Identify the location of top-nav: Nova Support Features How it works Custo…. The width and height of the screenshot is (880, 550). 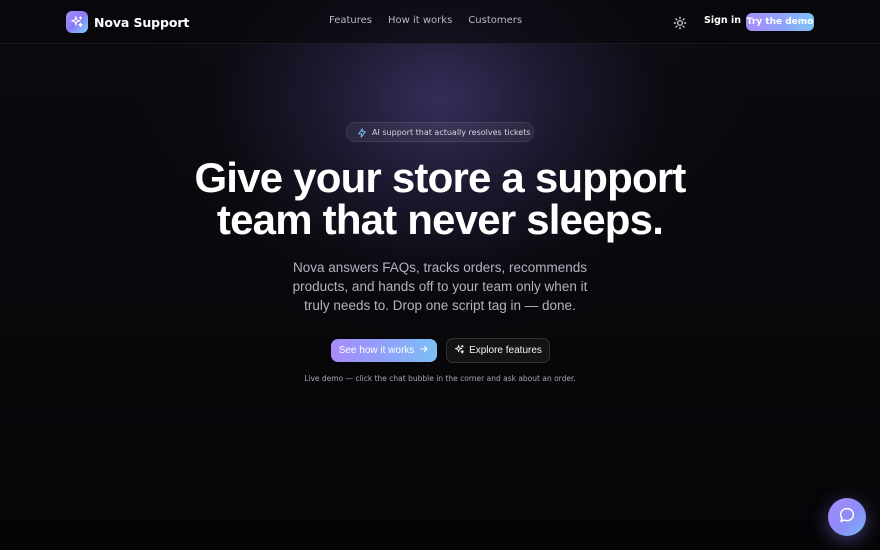
(440, 22).